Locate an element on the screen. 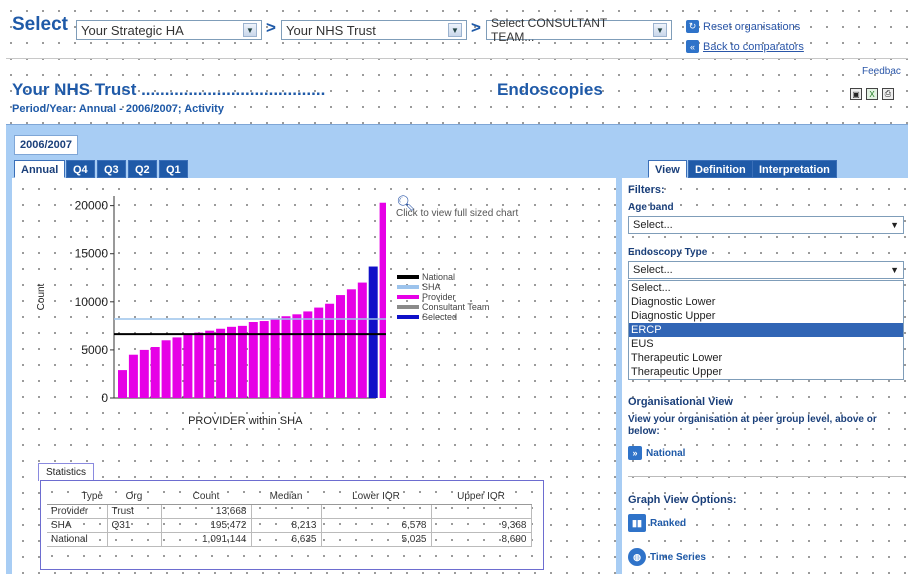 Image resolution: width=908 pixels, height=574 pixels. full-chart-link: Click to view full sized chart is located at coordinates (457, 213).